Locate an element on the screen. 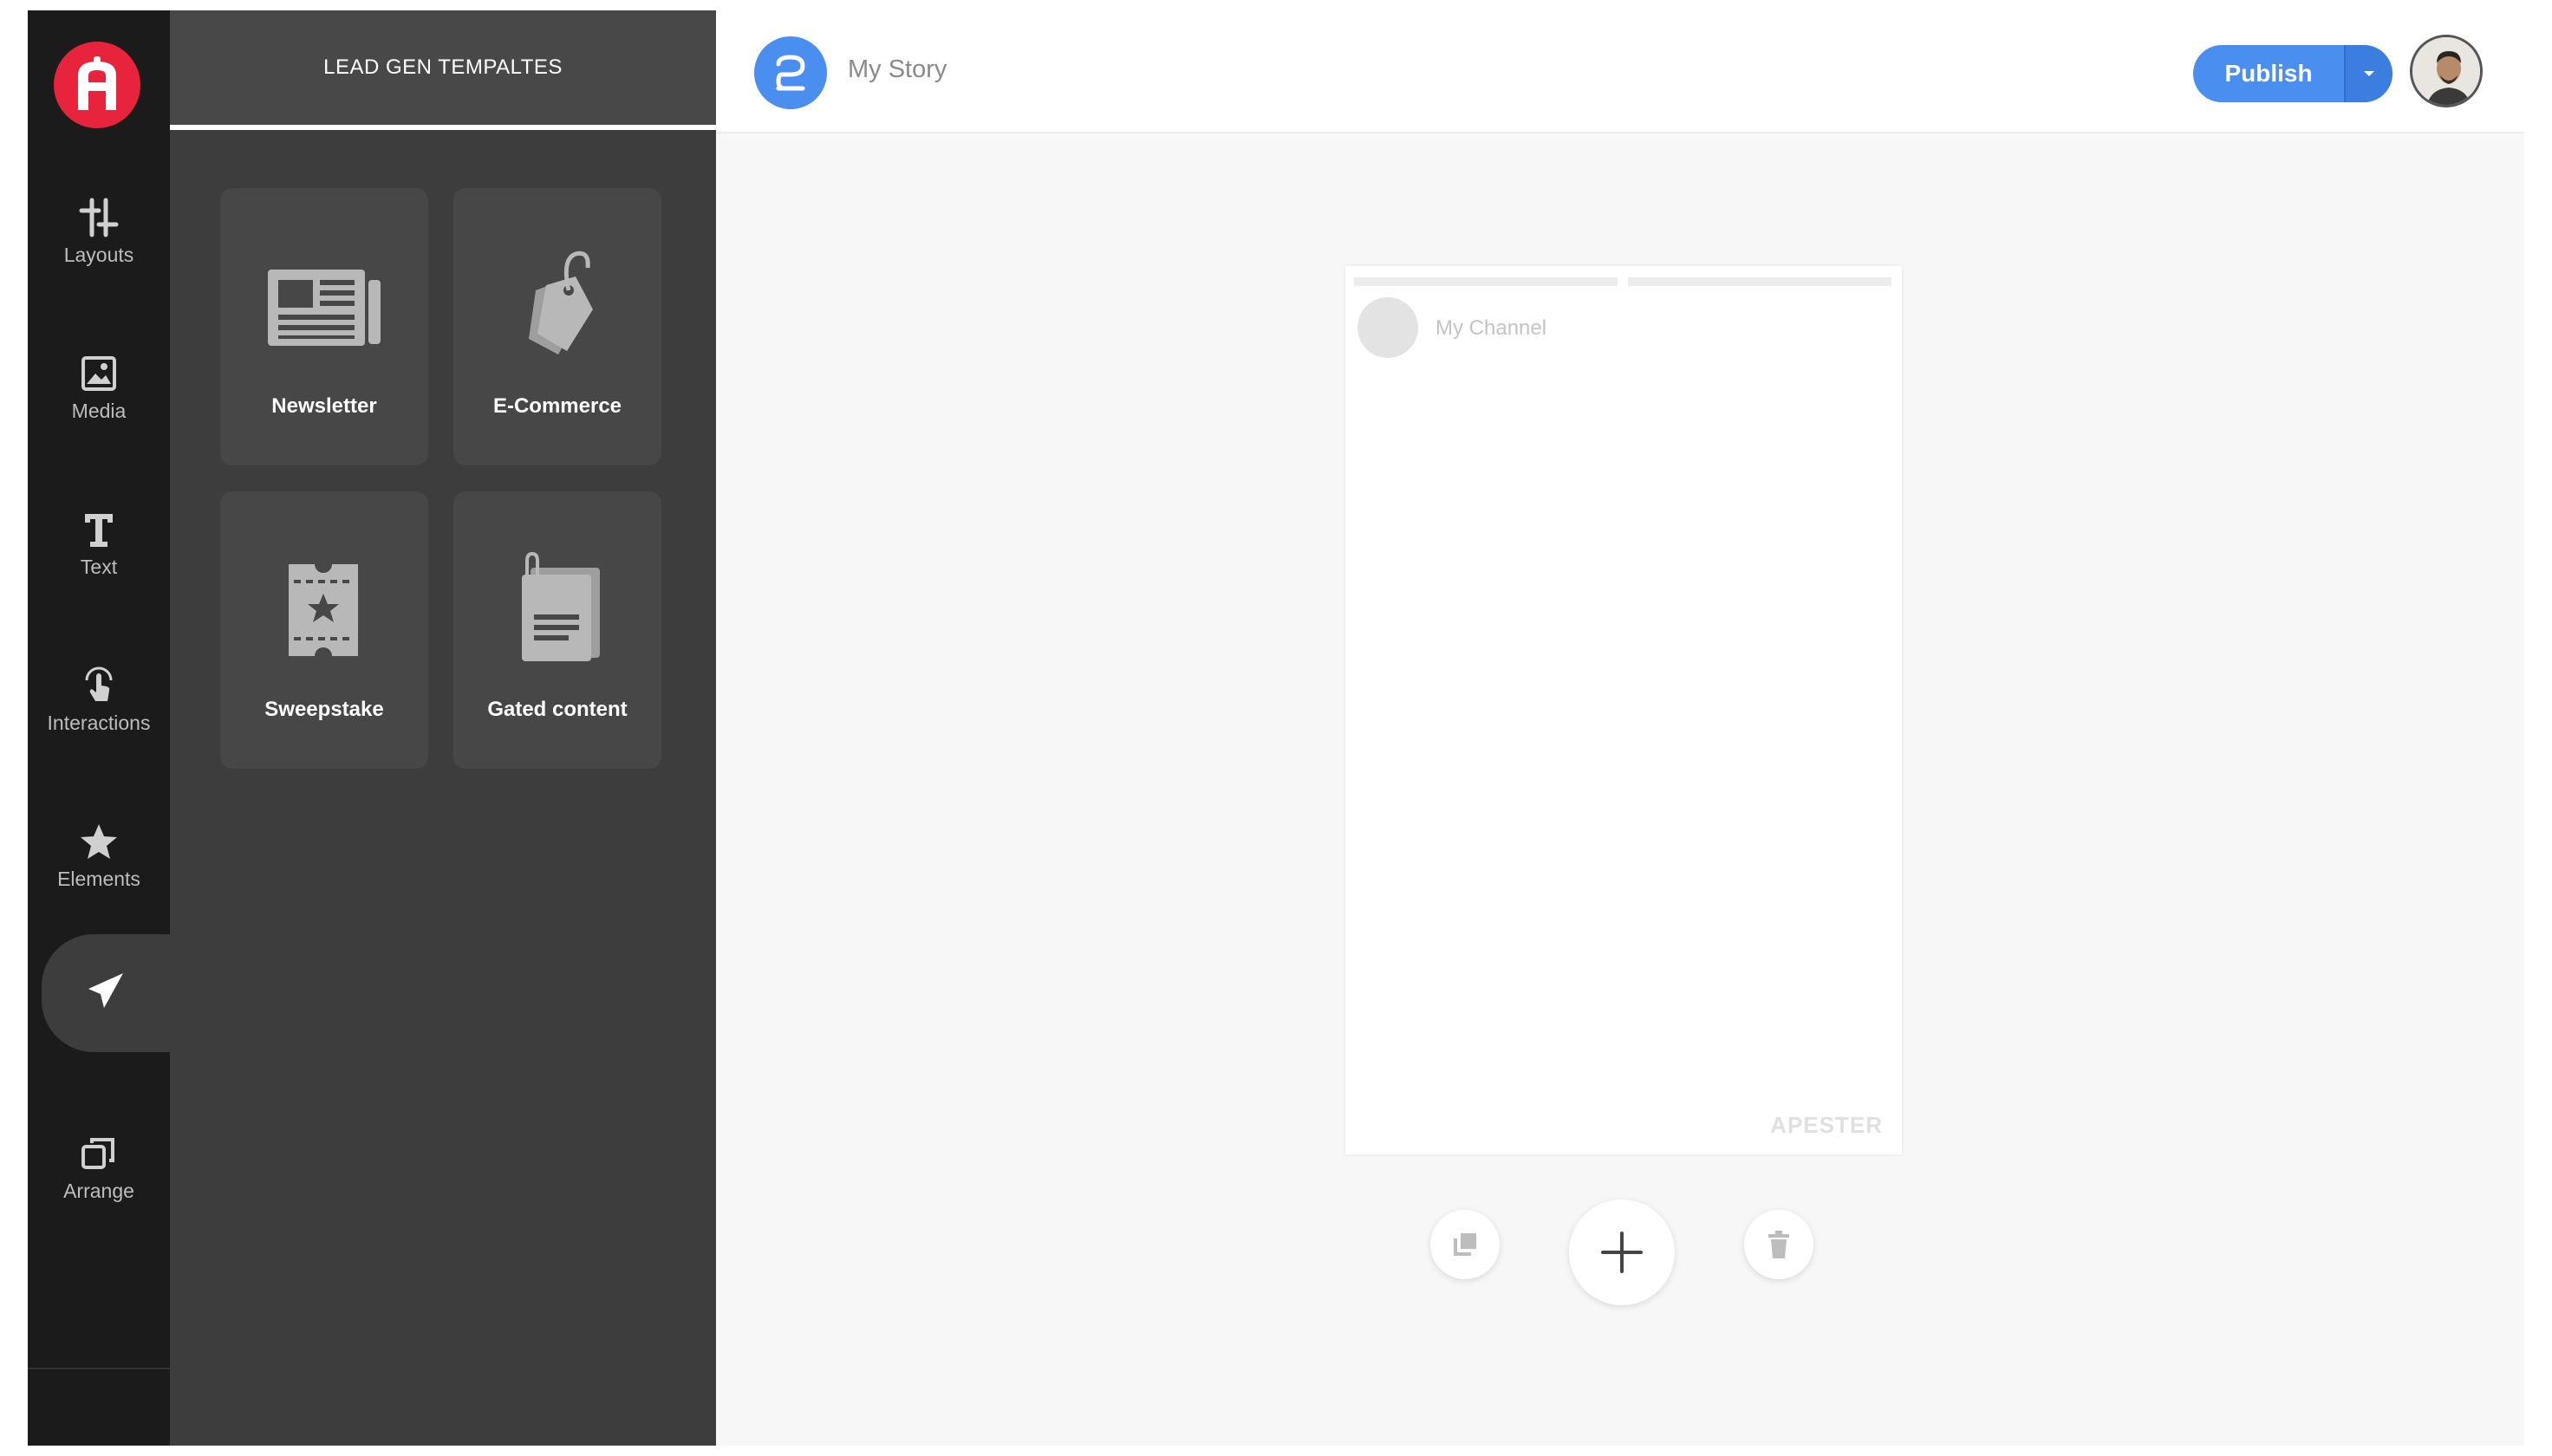 This screenshot has width=2552, height=1456. rail-item-lead-gen is located at coordinates (106, 993).